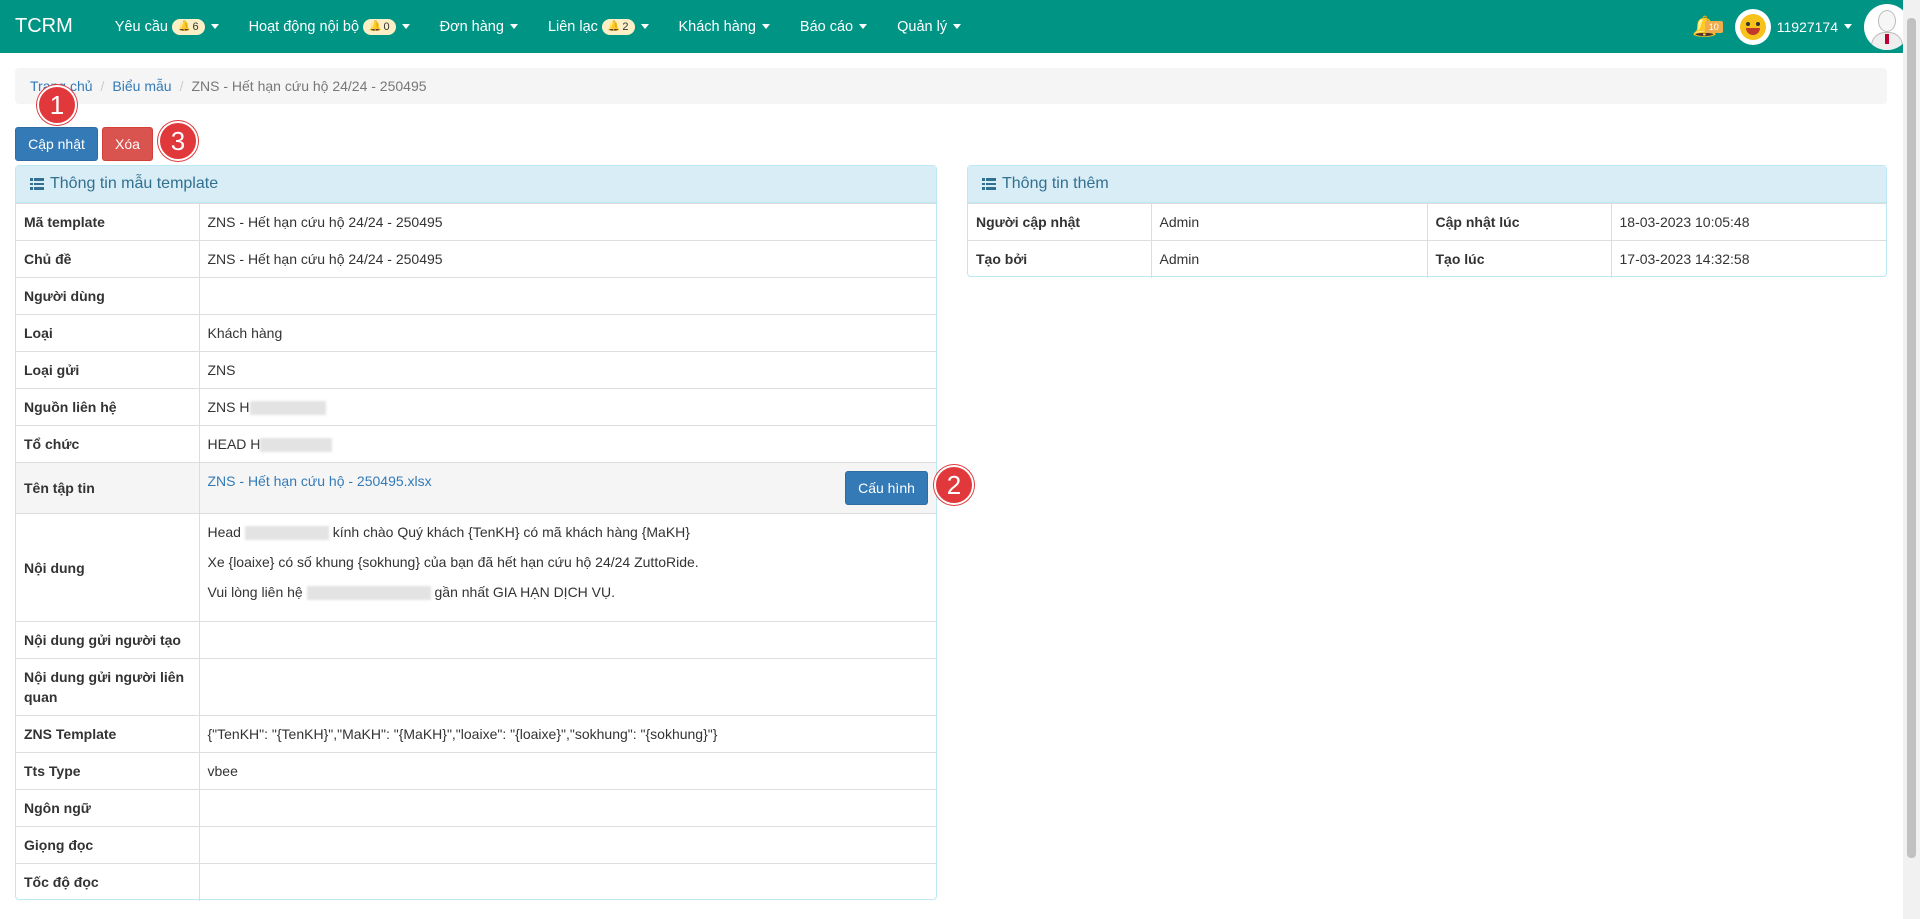 This screenshot has height=919, width=1920. What do you see at coordinates (618, 26) in the screenshot?
I see `nav-badge: 🔔 2` at bounding box center [618, 26].